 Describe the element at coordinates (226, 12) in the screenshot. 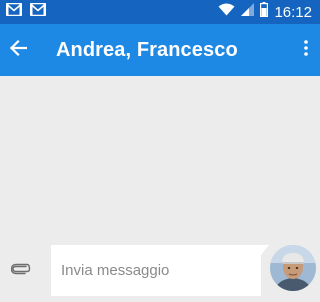

I see `wifi-icon` at that location.